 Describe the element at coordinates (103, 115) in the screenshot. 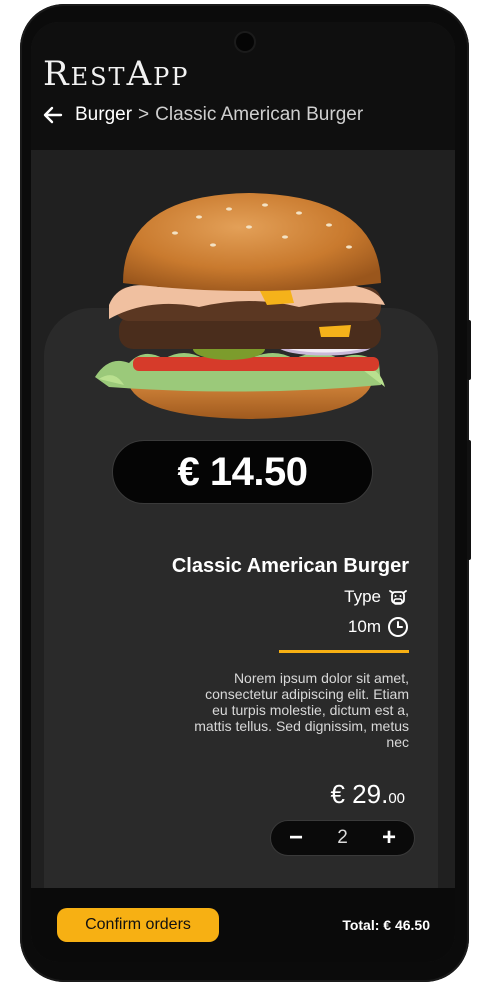

I see `breadcrumb-category: Burger` at that location.